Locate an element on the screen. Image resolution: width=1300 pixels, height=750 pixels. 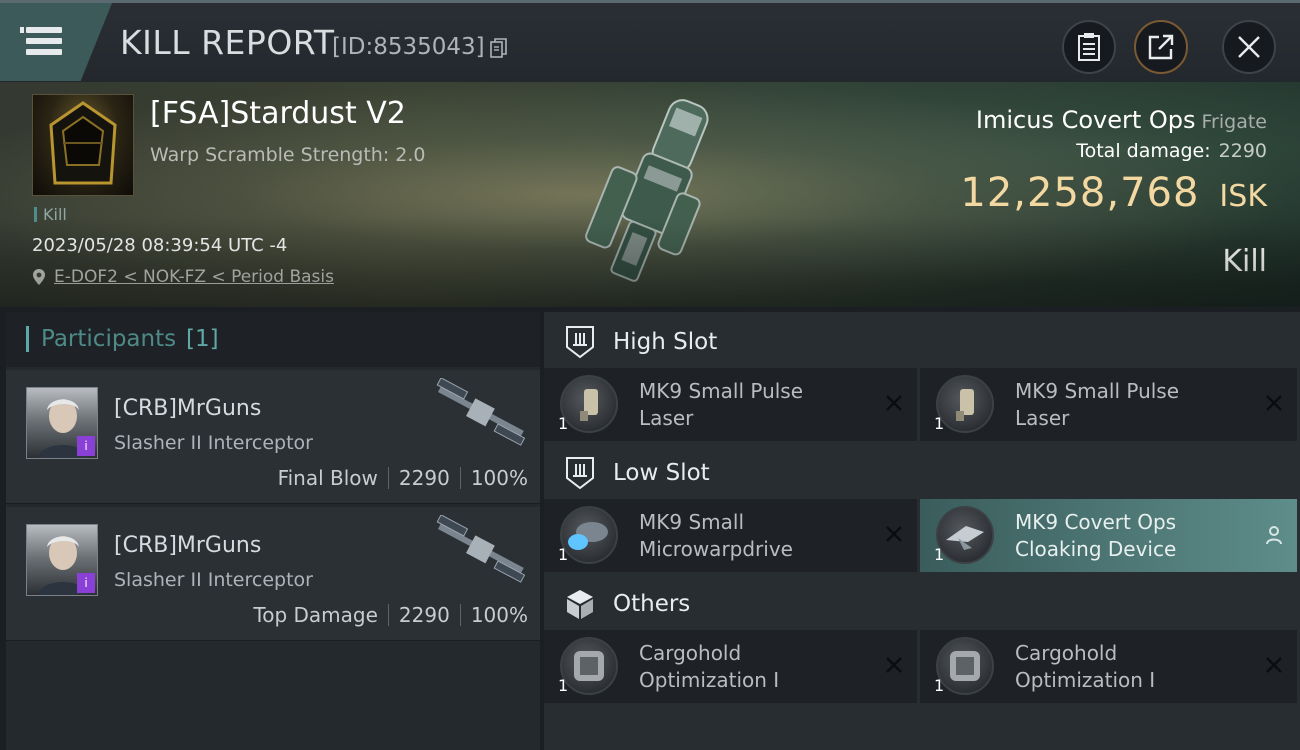
victim-pilot-name: [FSA]Stardust V2 is located at coordinates (278, 113).